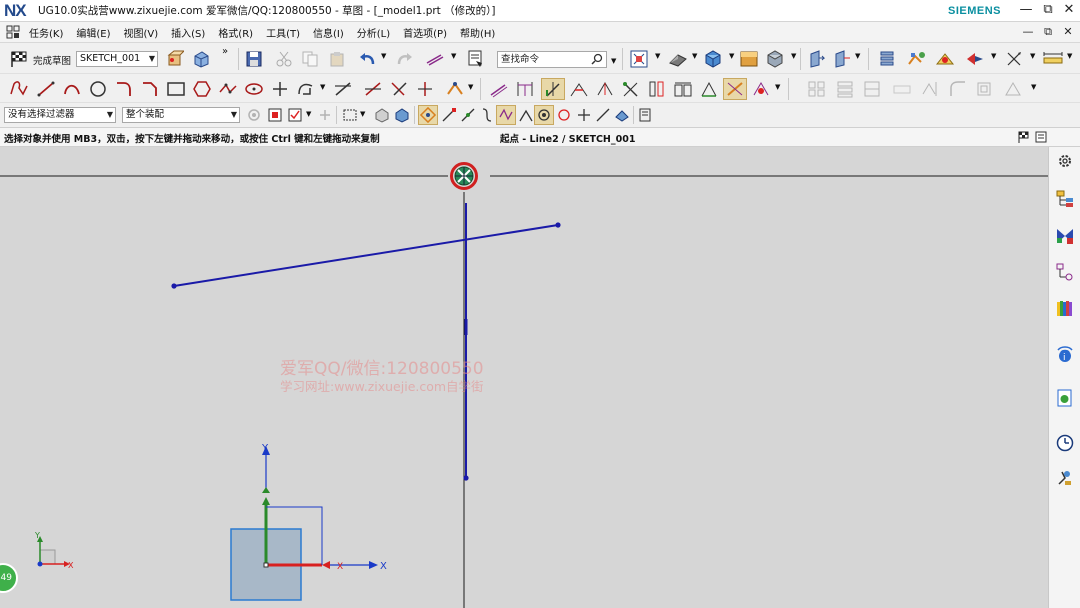 The height and width of the screenshot is (608, 1080). What do you see at coordinates (124, 89) in the screenshot?
I see `fillet-icon` at bounding box center [124, 89].